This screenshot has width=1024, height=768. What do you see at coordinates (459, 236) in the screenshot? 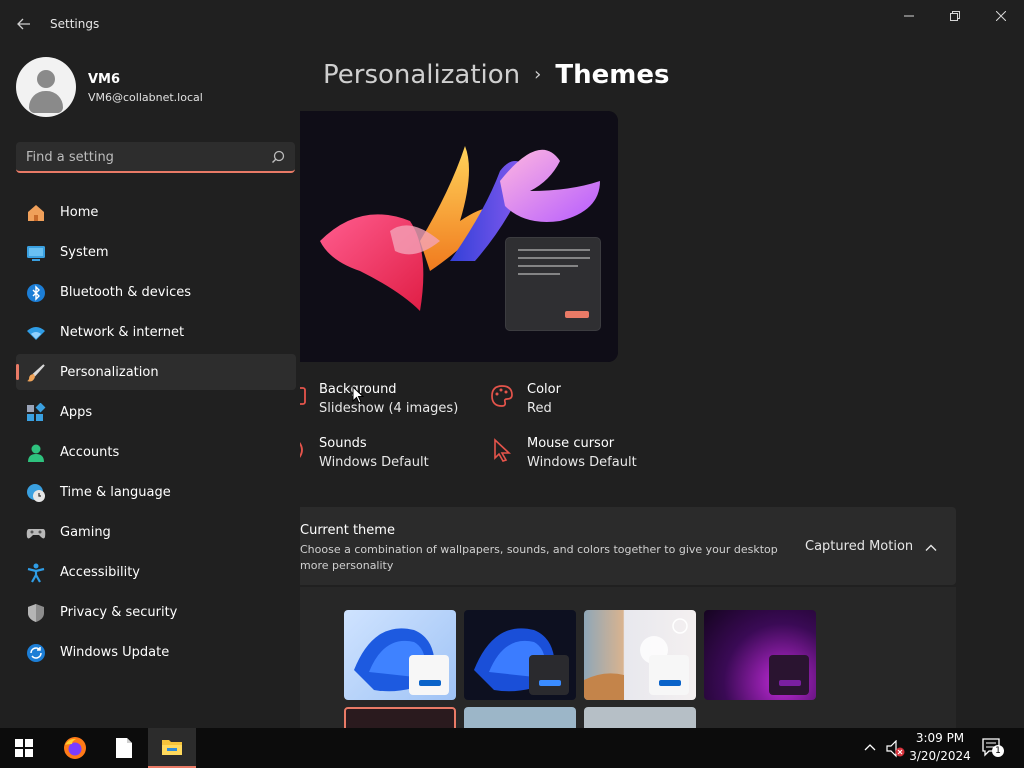
I see `theme-preview` at bounding box center [459, 236].